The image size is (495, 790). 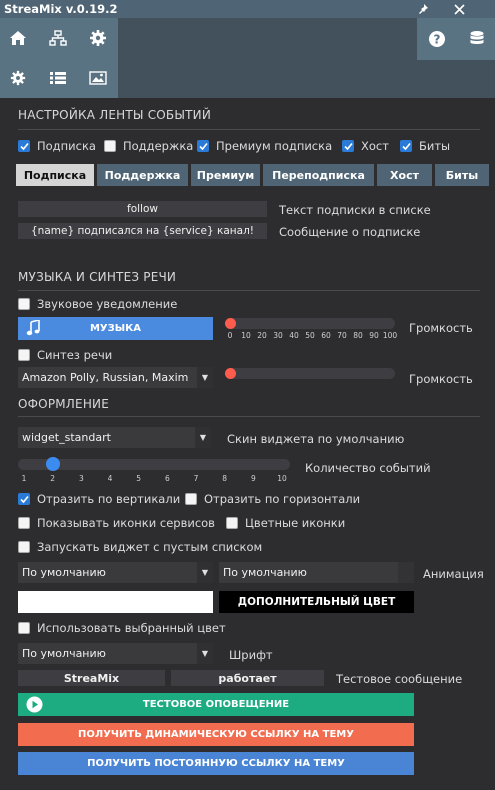 What do you see at coordinates (142, 175) in the screenshot?
I see `tab-support: Поддержка` at bounding box center [142, 175].